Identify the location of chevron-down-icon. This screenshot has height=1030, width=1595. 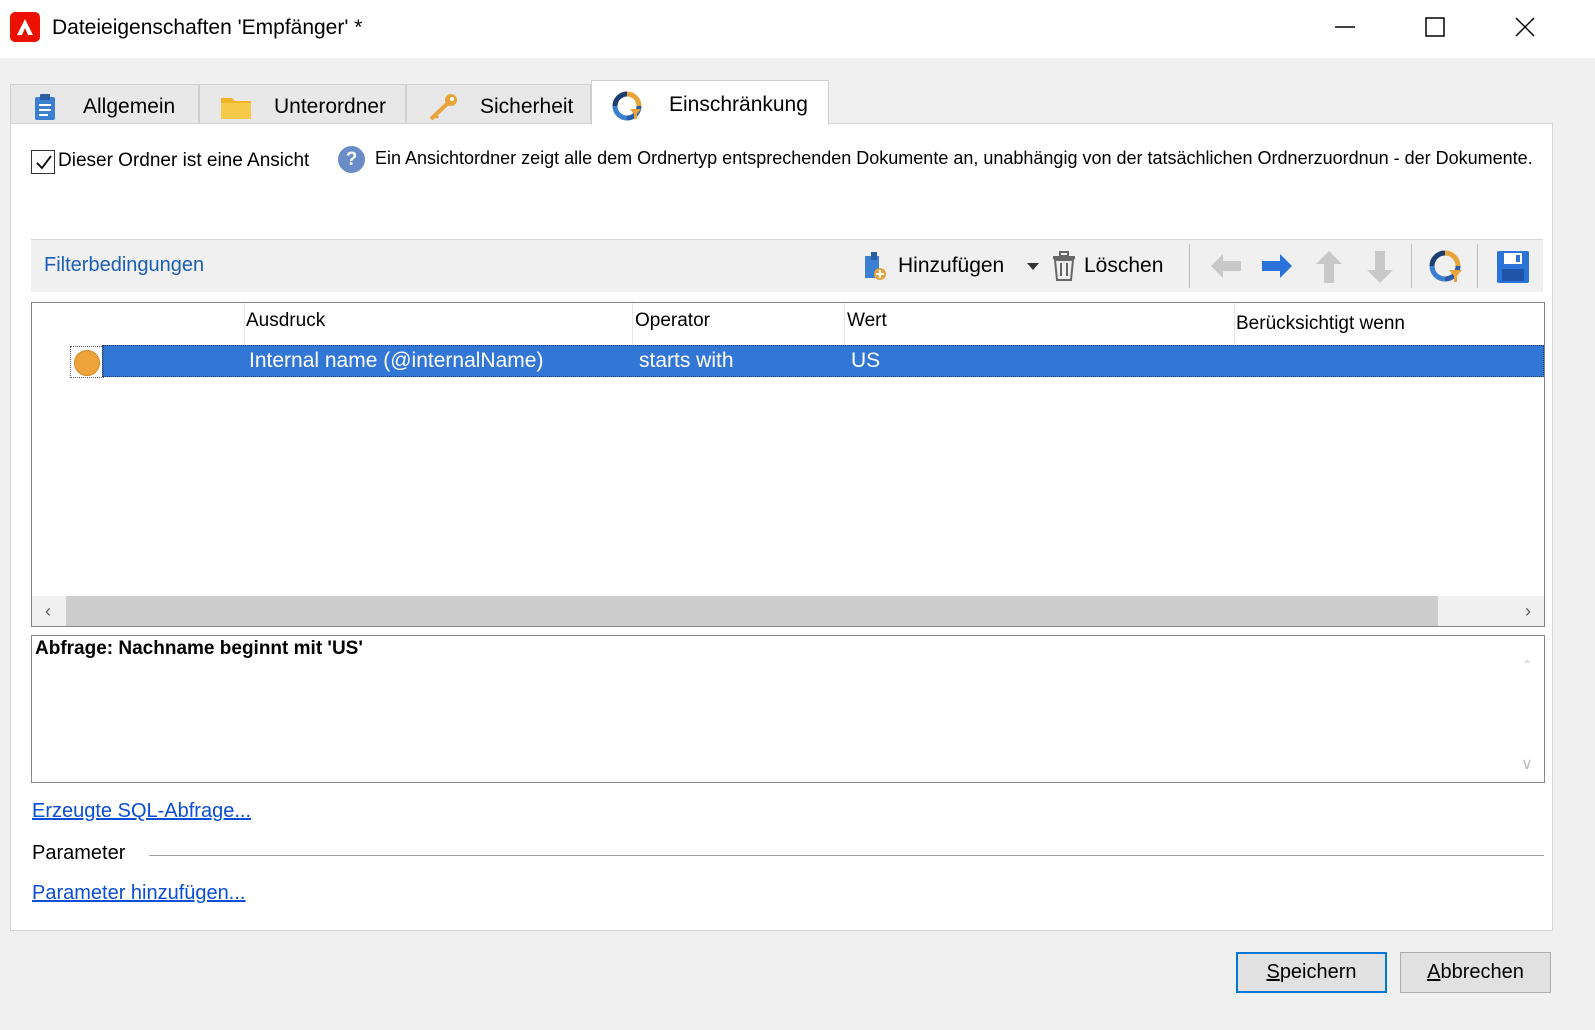
(1033, 268).